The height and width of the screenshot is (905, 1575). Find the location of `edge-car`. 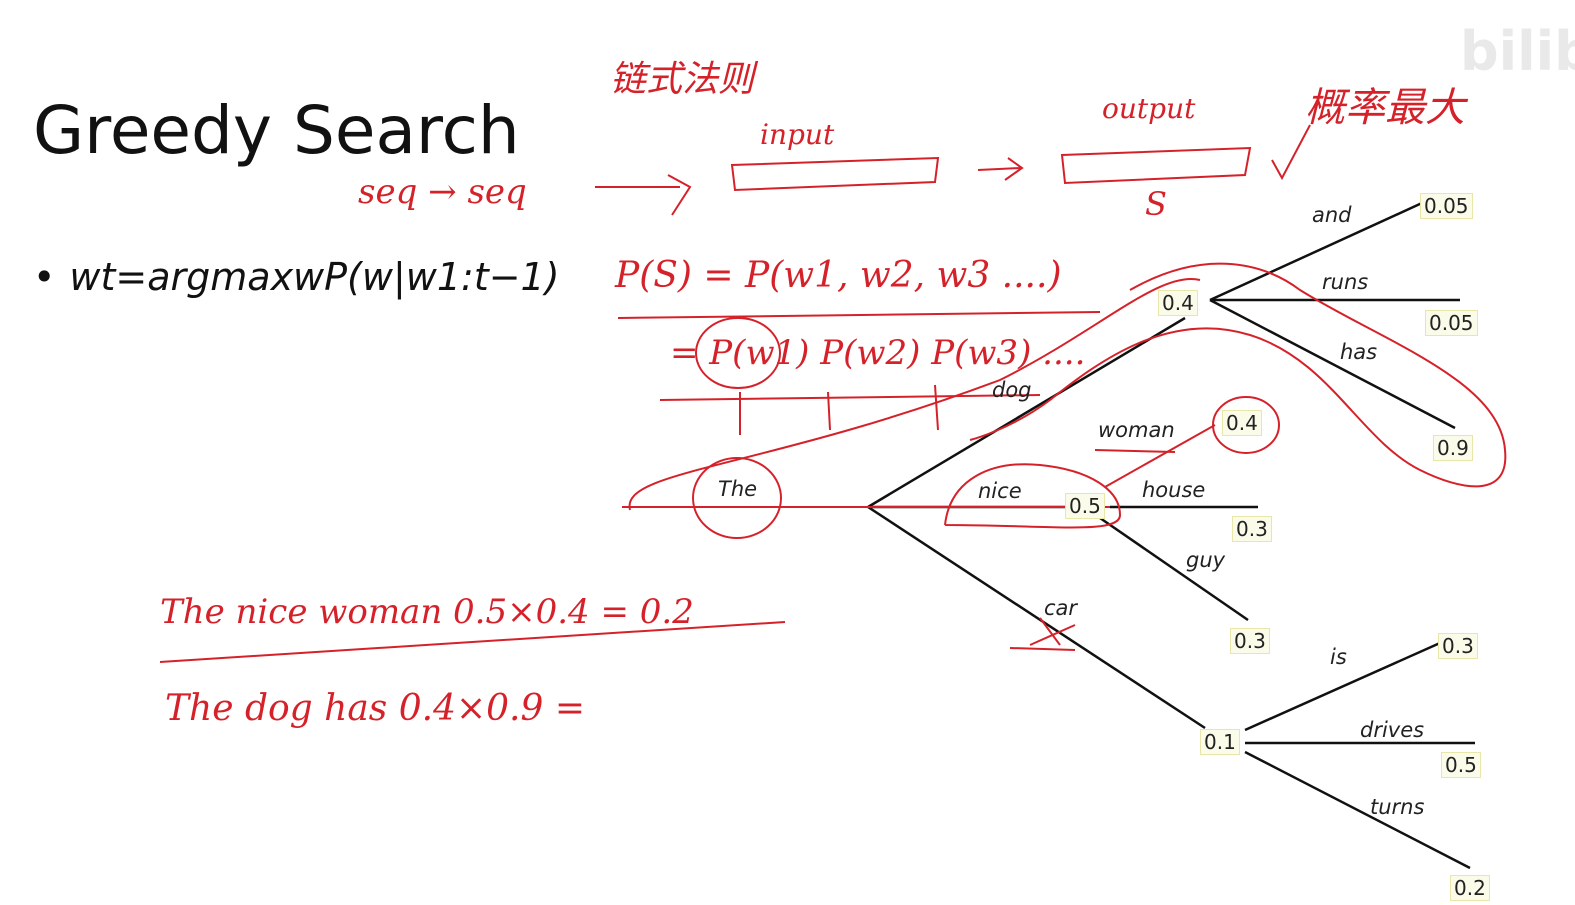

edge-car is located at coordinates (1036, 617).